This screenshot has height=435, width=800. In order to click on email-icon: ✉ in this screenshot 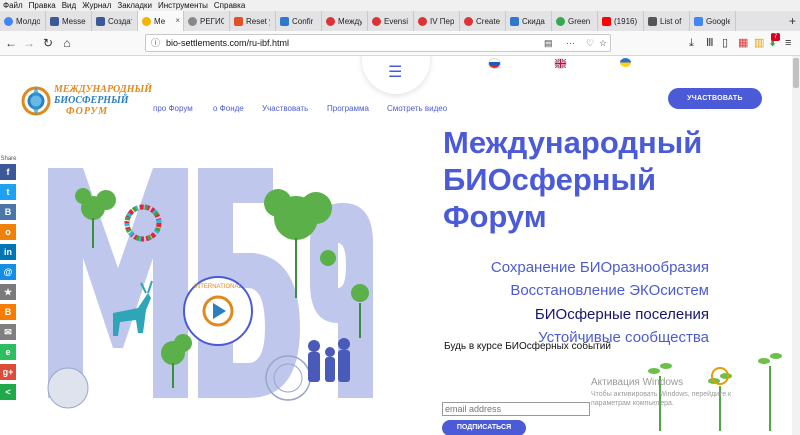, I will do `click(8, 332)`.